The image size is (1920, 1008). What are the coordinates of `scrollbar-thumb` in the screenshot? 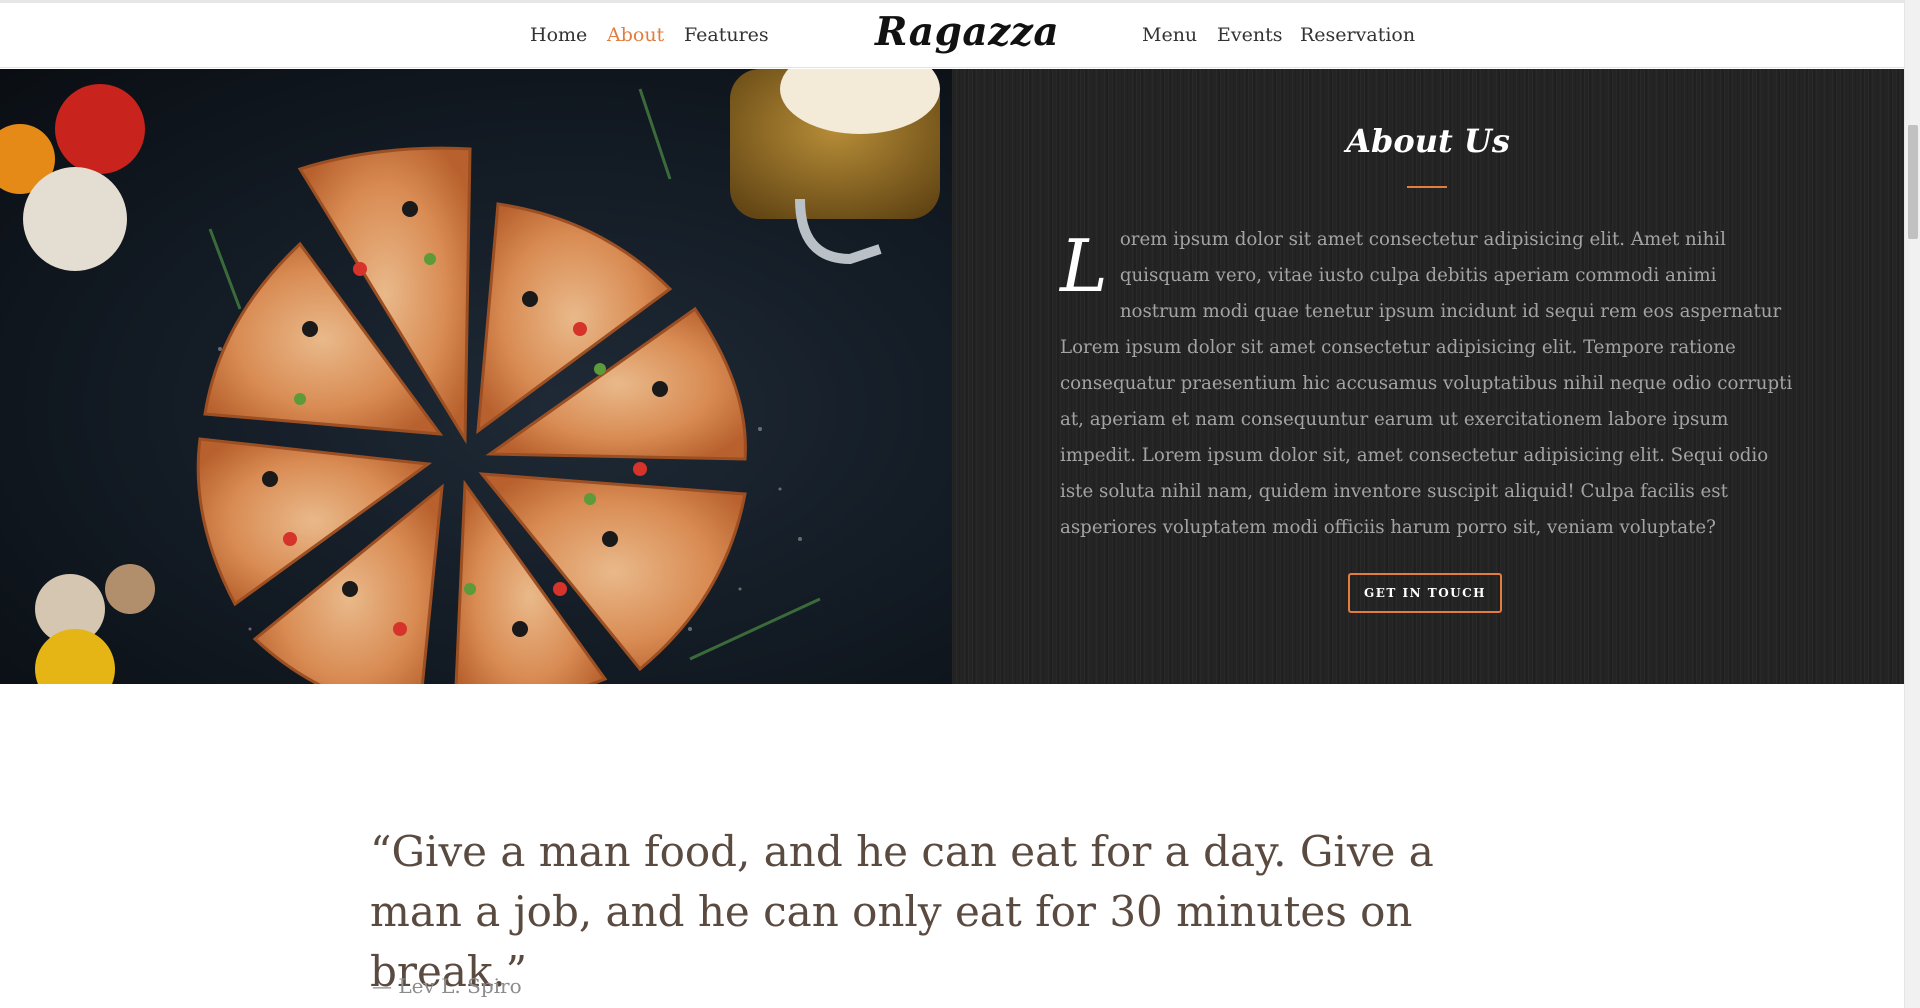 It's located at (1913, 182).